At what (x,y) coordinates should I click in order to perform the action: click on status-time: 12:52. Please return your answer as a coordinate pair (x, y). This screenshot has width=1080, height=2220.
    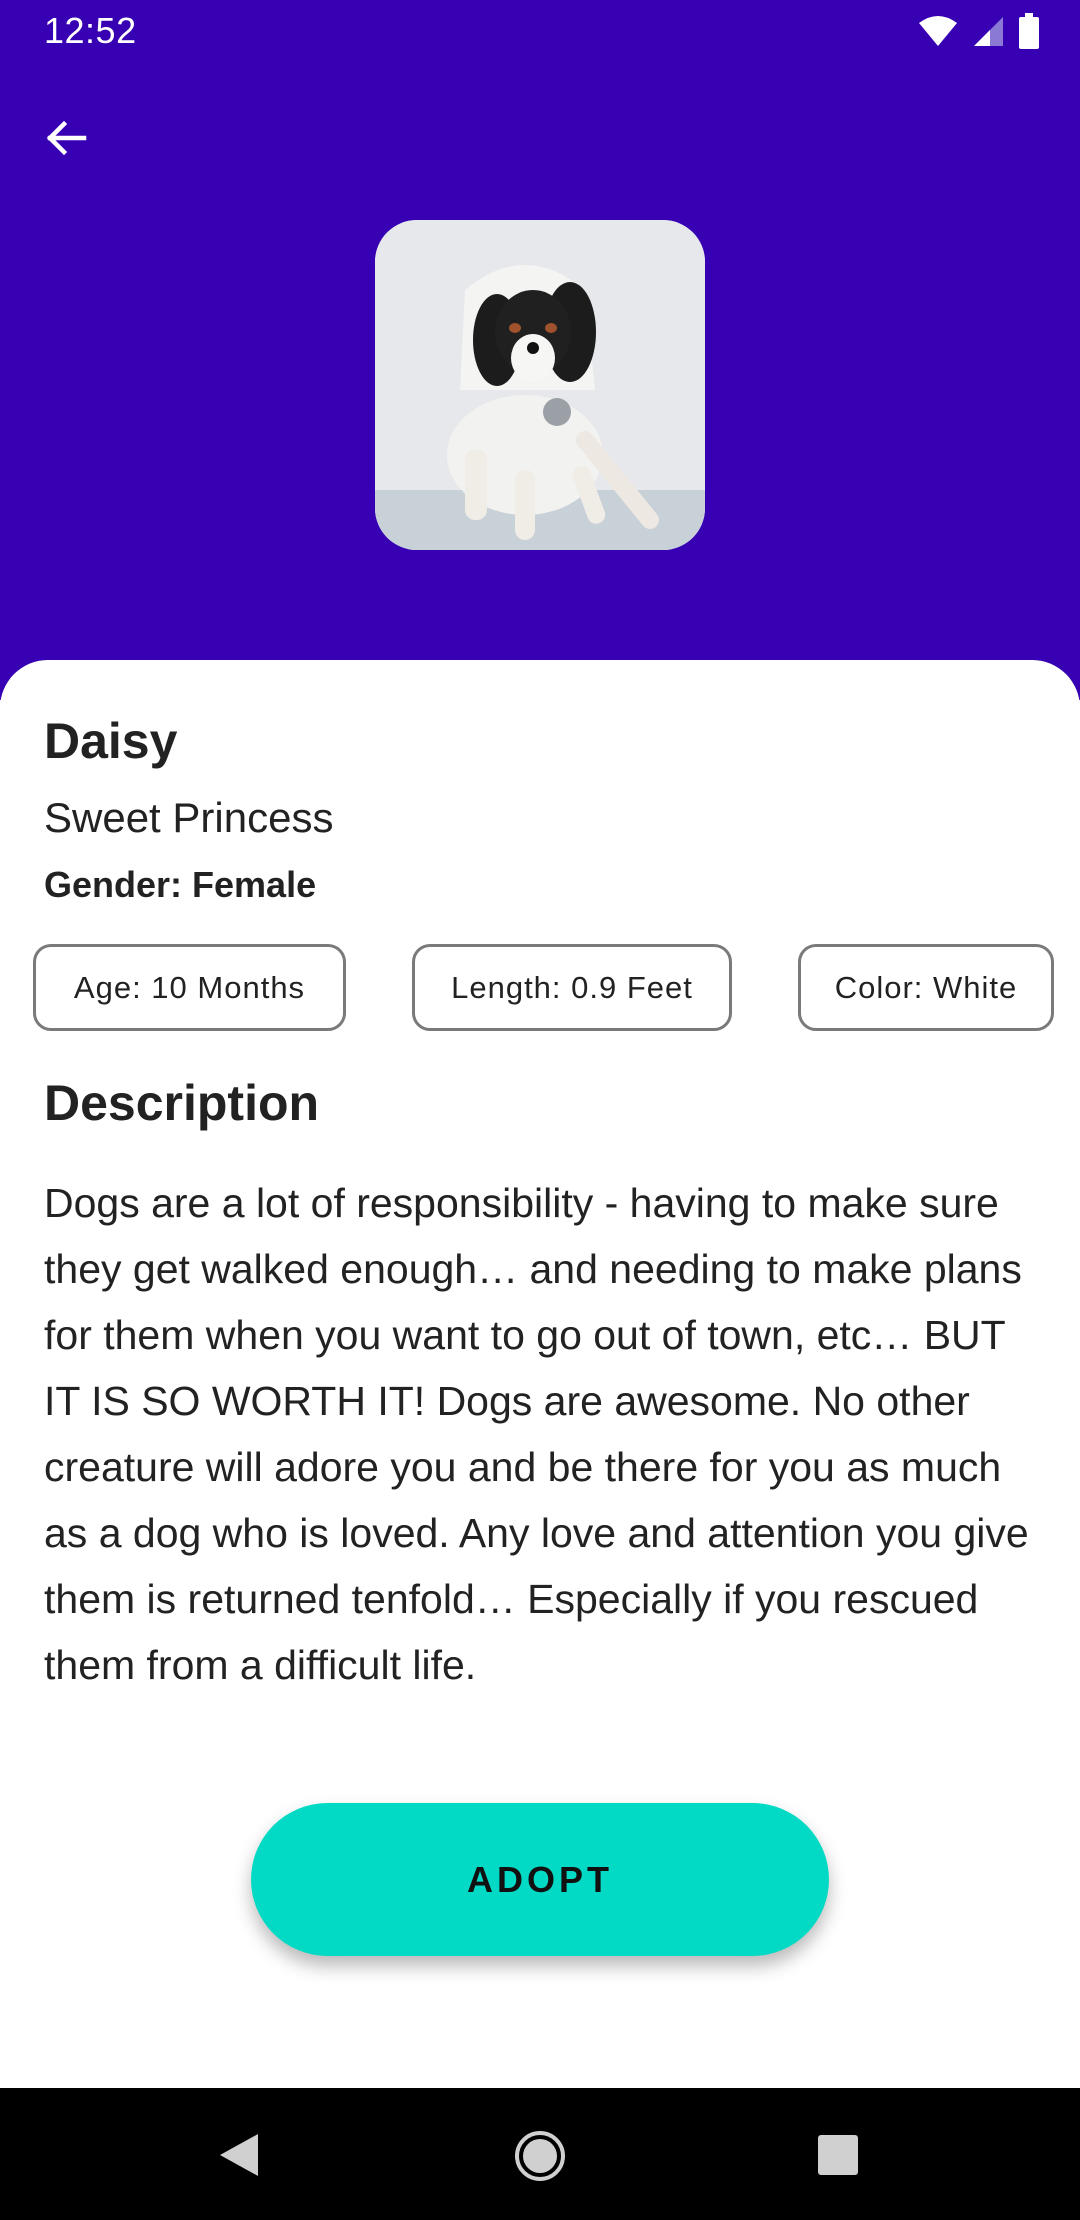
    Looking at the image, I should click on (90, 30).